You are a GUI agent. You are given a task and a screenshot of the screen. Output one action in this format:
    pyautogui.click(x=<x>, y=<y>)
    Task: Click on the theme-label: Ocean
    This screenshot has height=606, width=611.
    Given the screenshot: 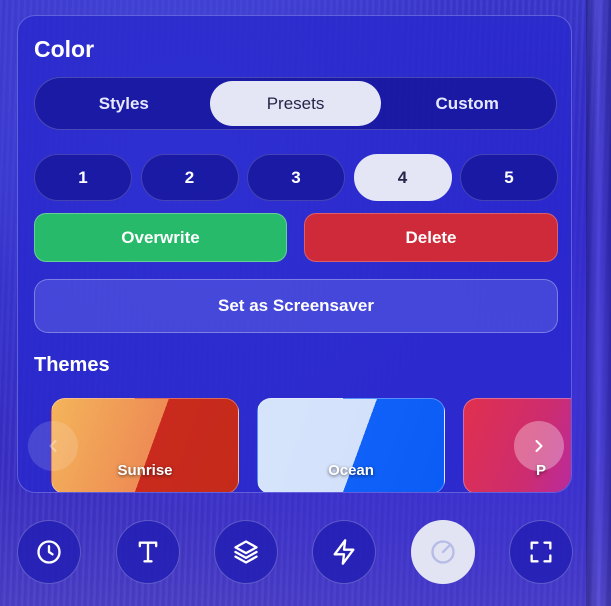 What is the action you would take?
    pyautogui.click(x=351, y=470)
    